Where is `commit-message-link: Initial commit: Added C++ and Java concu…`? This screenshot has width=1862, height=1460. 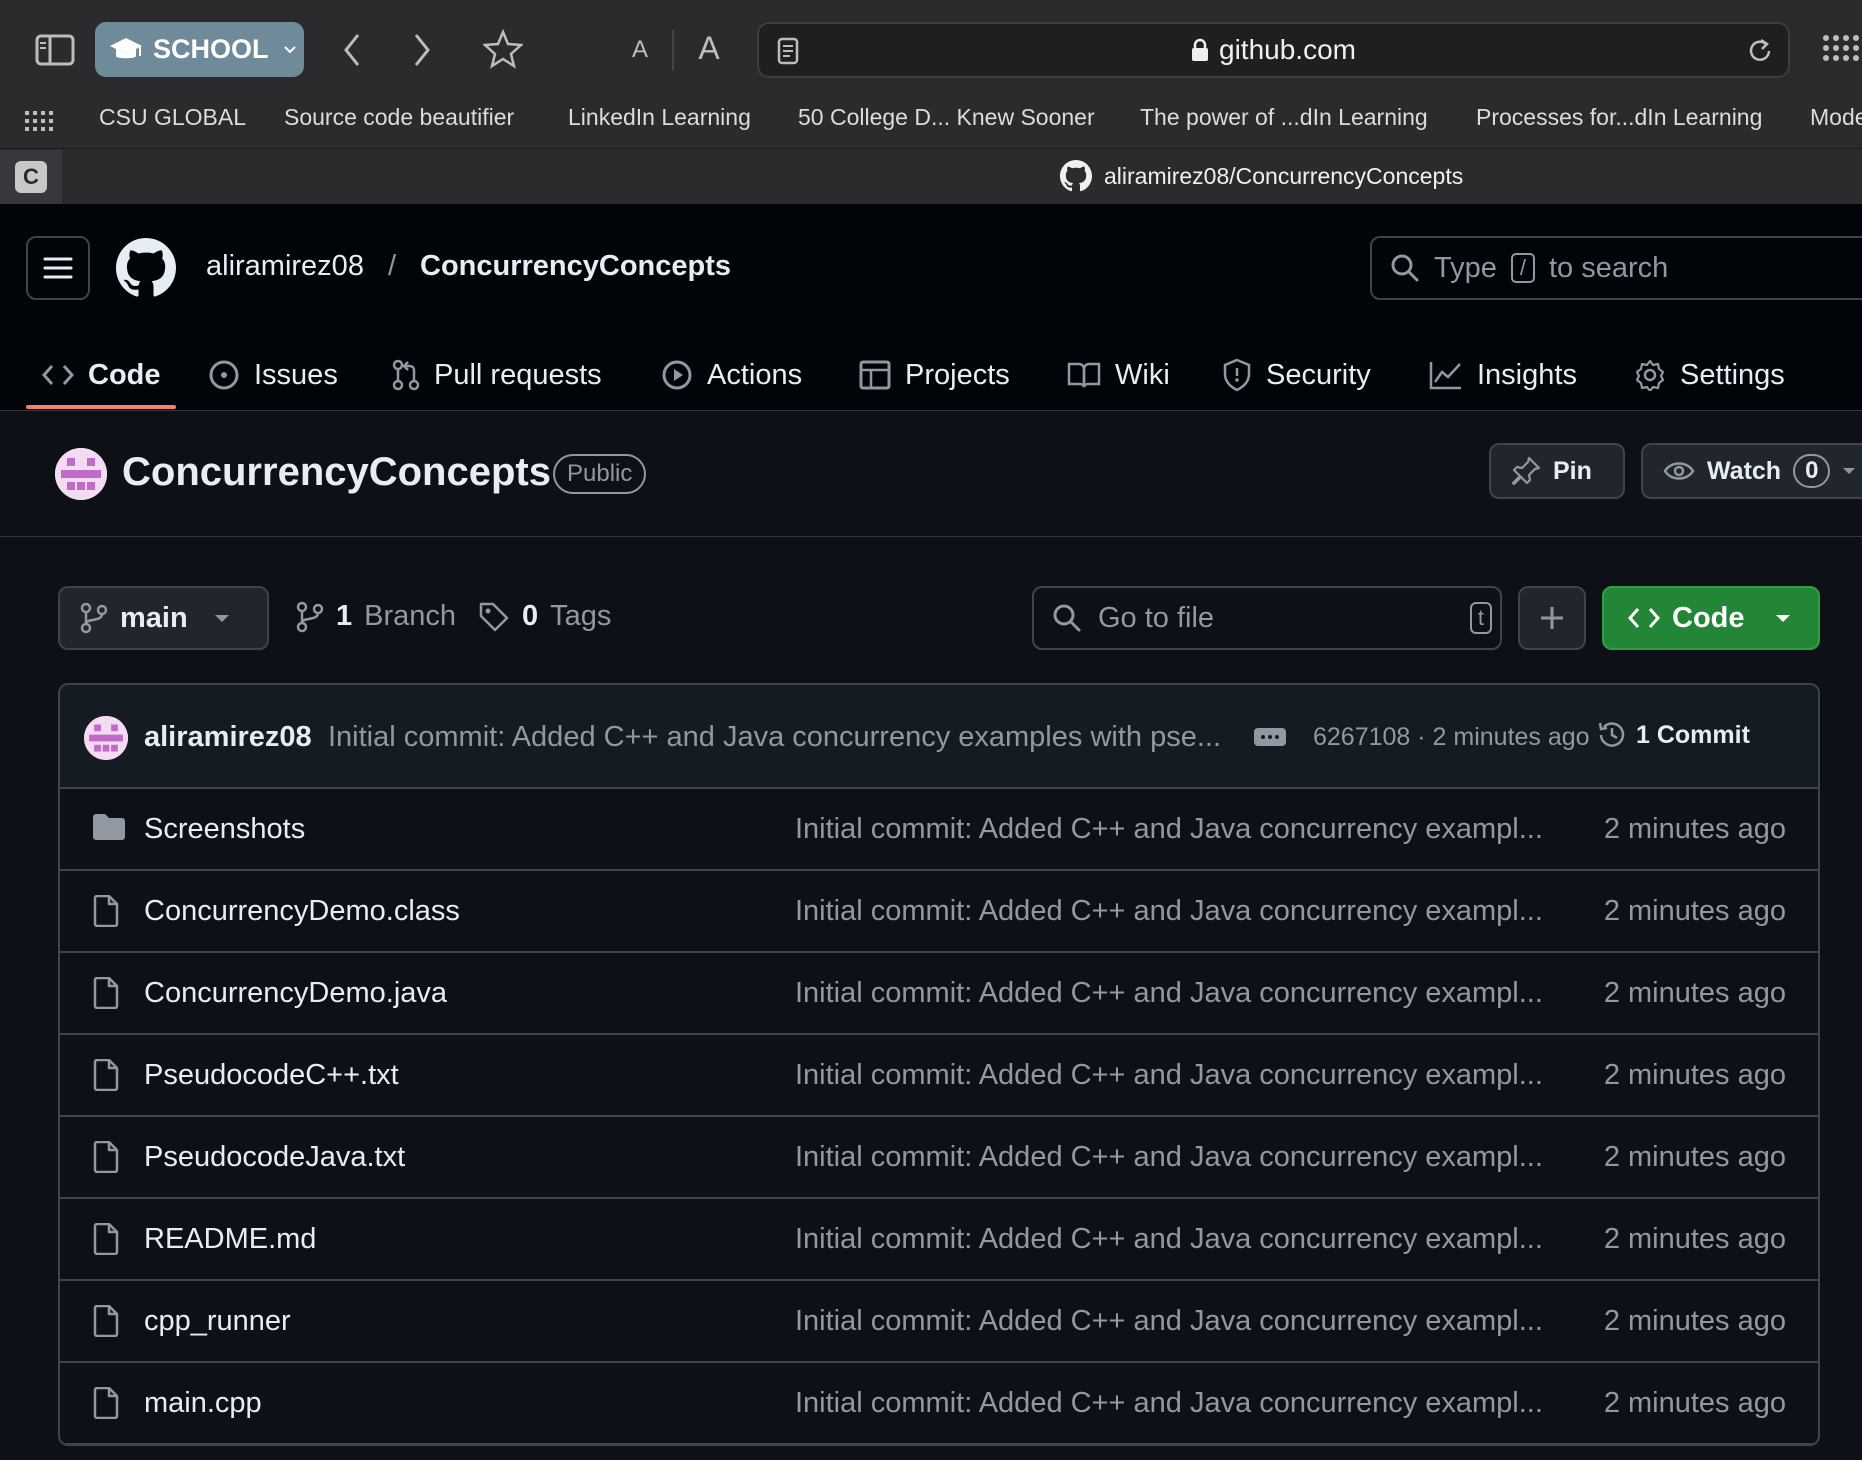 commit-message-link: Initial commit: Added C++ and Java concu… is located at coordinates (774, 737).